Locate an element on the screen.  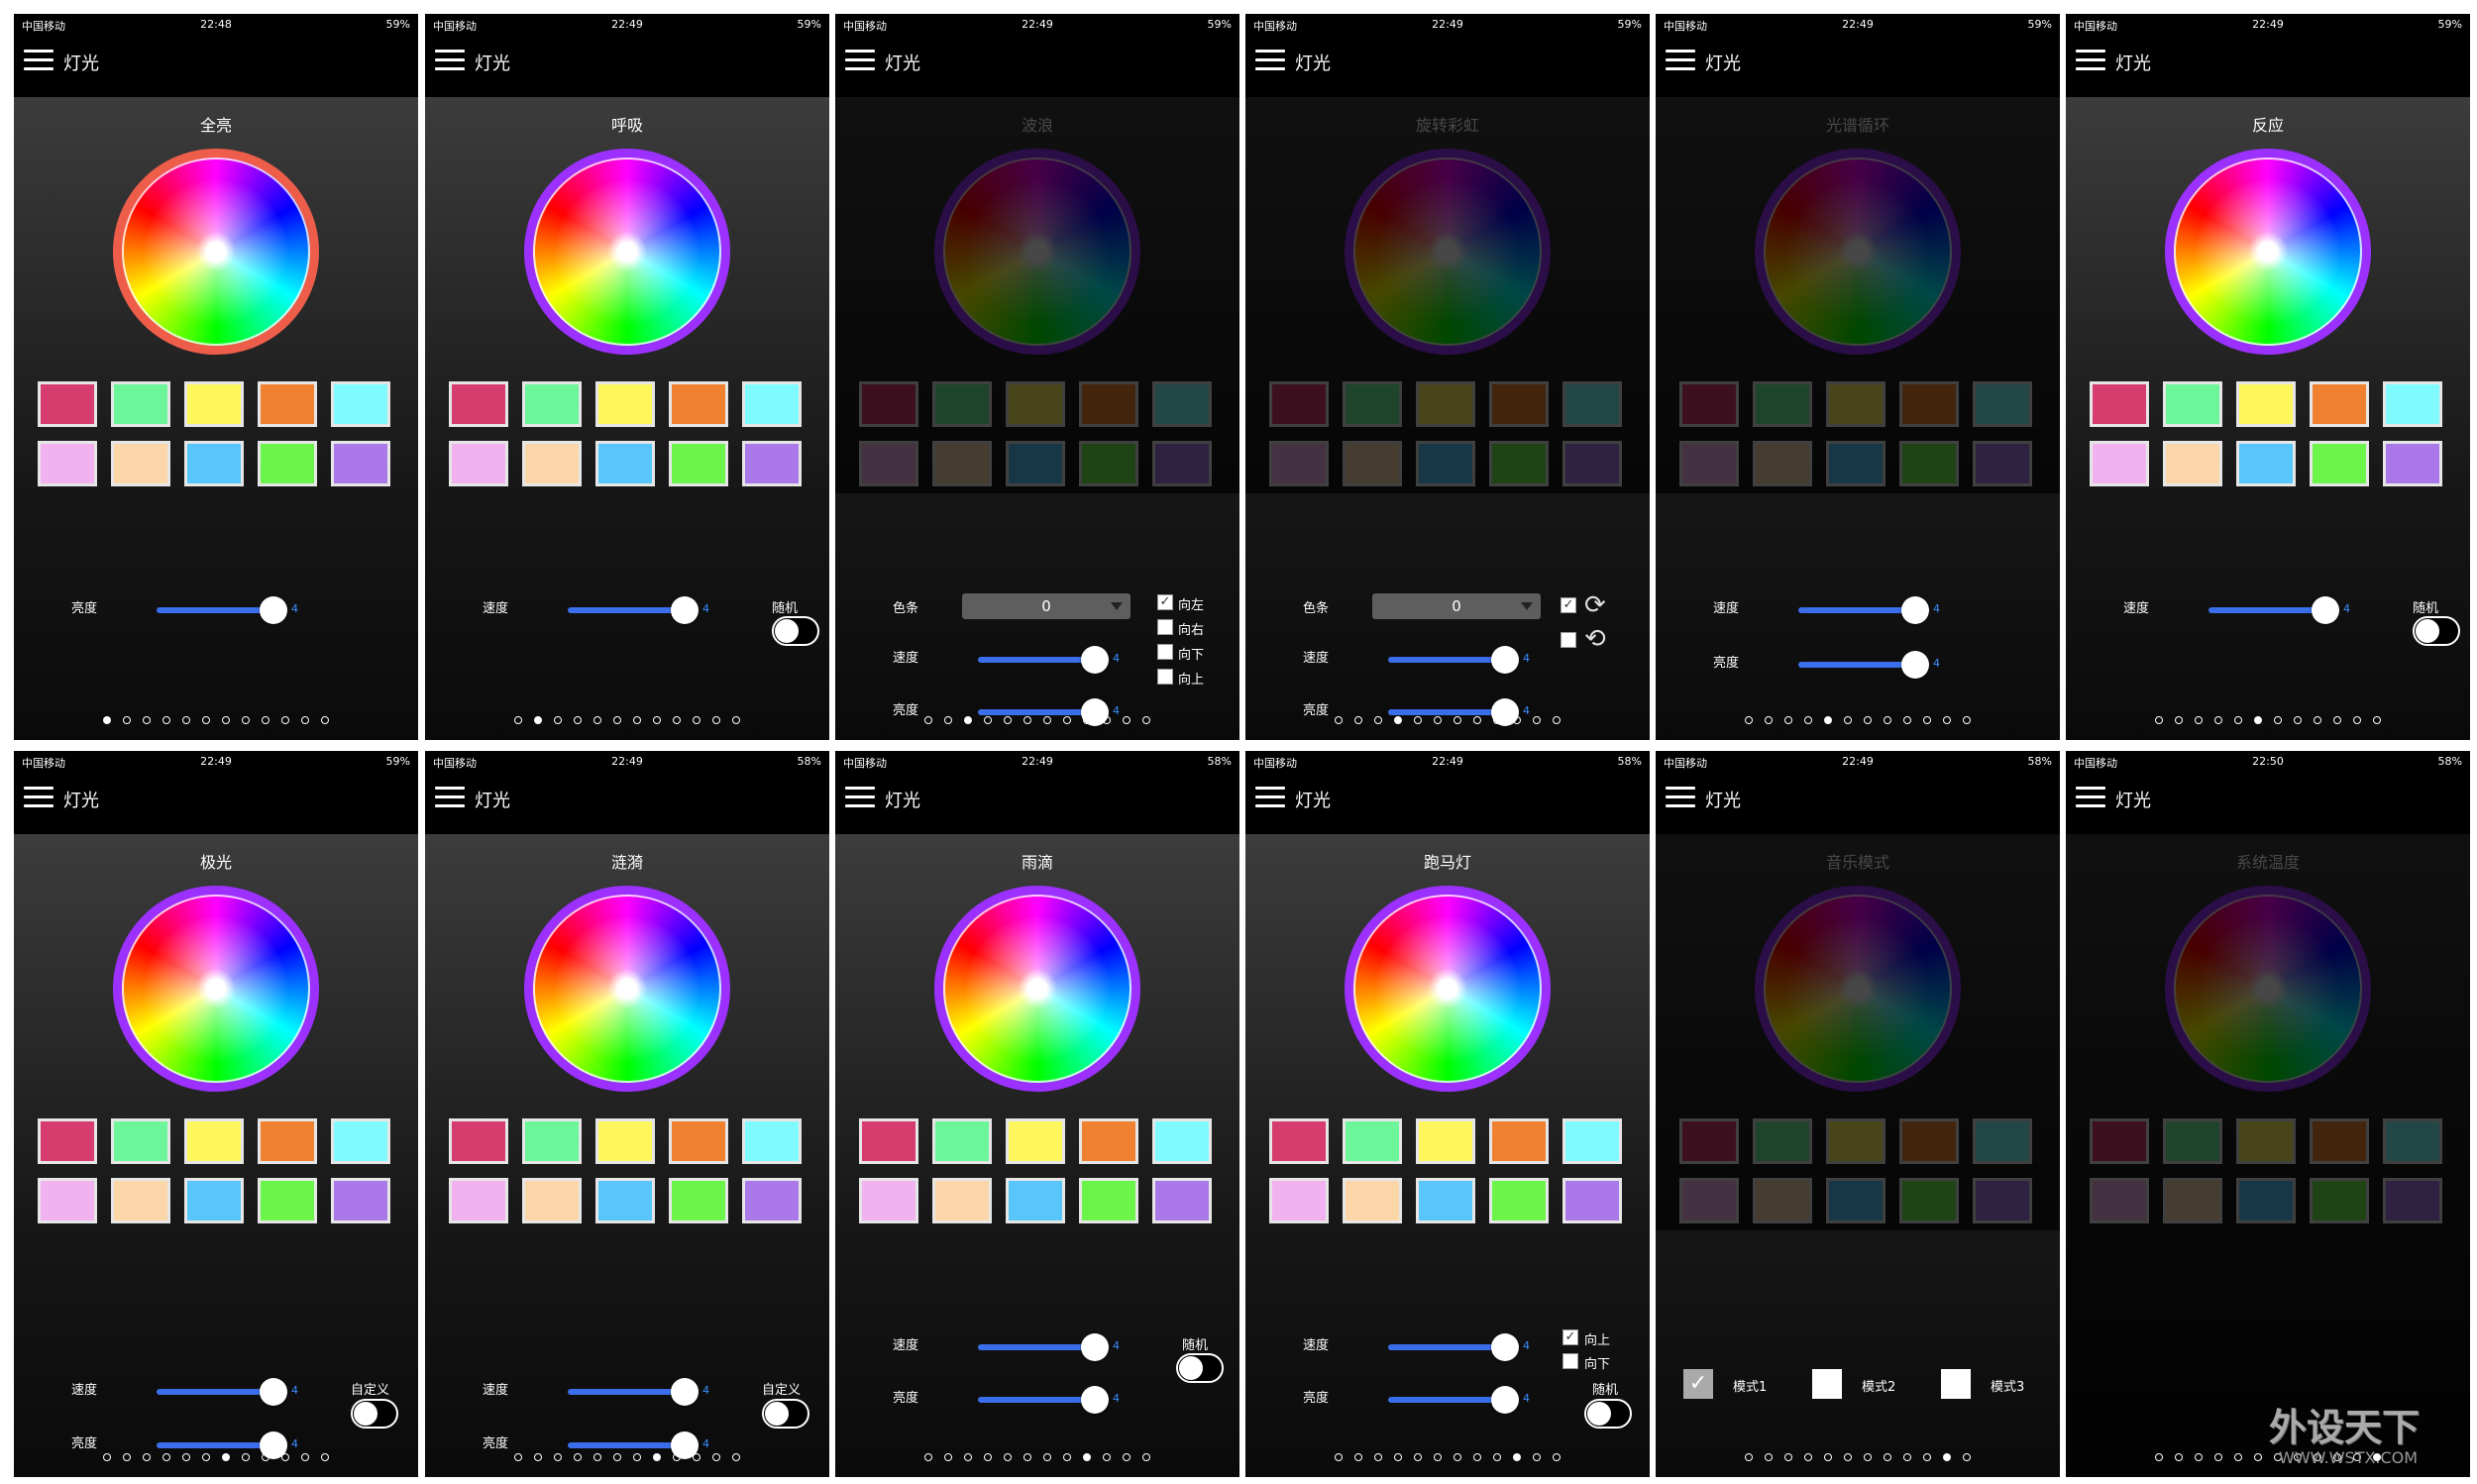
rotate-clockwise-icon: ⟳ is located at coordinates (1597, 605).